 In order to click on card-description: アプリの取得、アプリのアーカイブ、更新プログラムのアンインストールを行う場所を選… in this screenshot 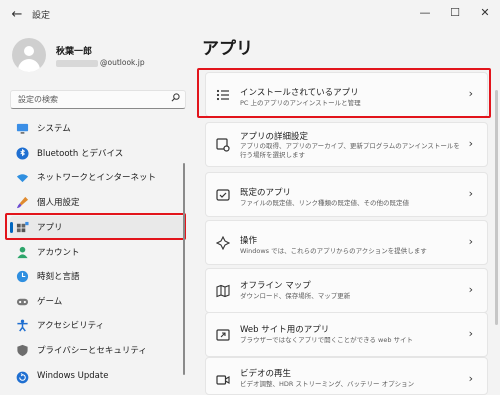, I will do `click(350, 150)`.